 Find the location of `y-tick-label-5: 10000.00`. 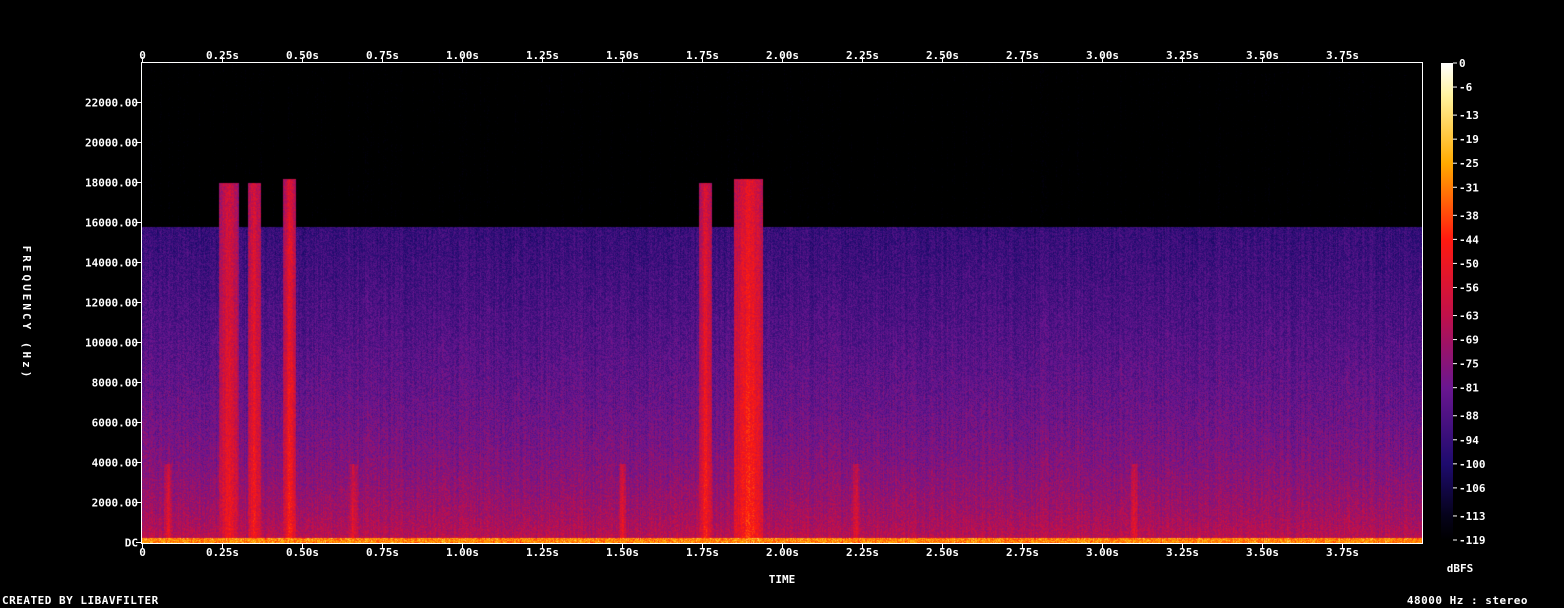

y-tick-label-5: 10000.00 is located at coordinates (111, 343).